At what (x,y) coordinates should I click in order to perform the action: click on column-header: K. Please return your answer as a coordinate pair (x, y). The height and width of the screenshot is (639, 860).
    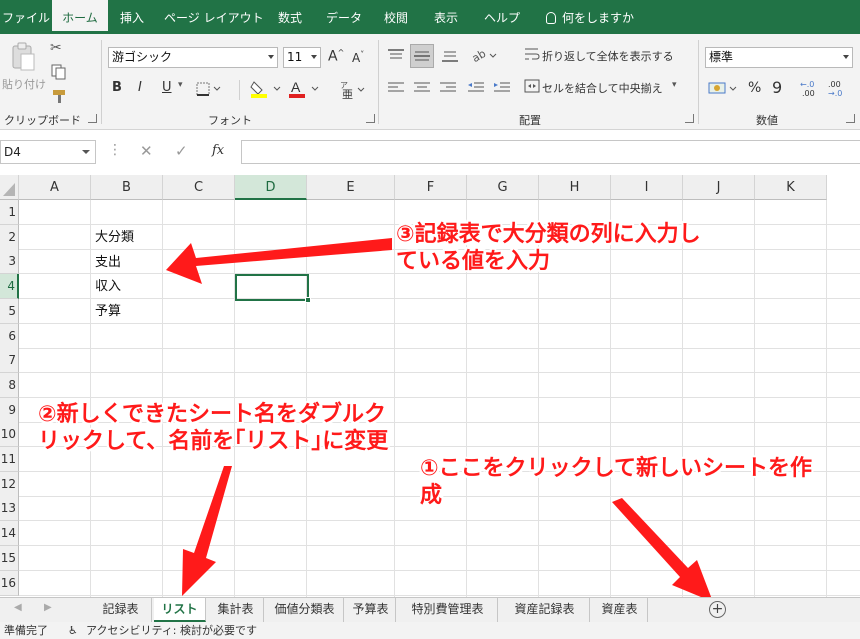
    Looking at the image, I should click on (791, 187).